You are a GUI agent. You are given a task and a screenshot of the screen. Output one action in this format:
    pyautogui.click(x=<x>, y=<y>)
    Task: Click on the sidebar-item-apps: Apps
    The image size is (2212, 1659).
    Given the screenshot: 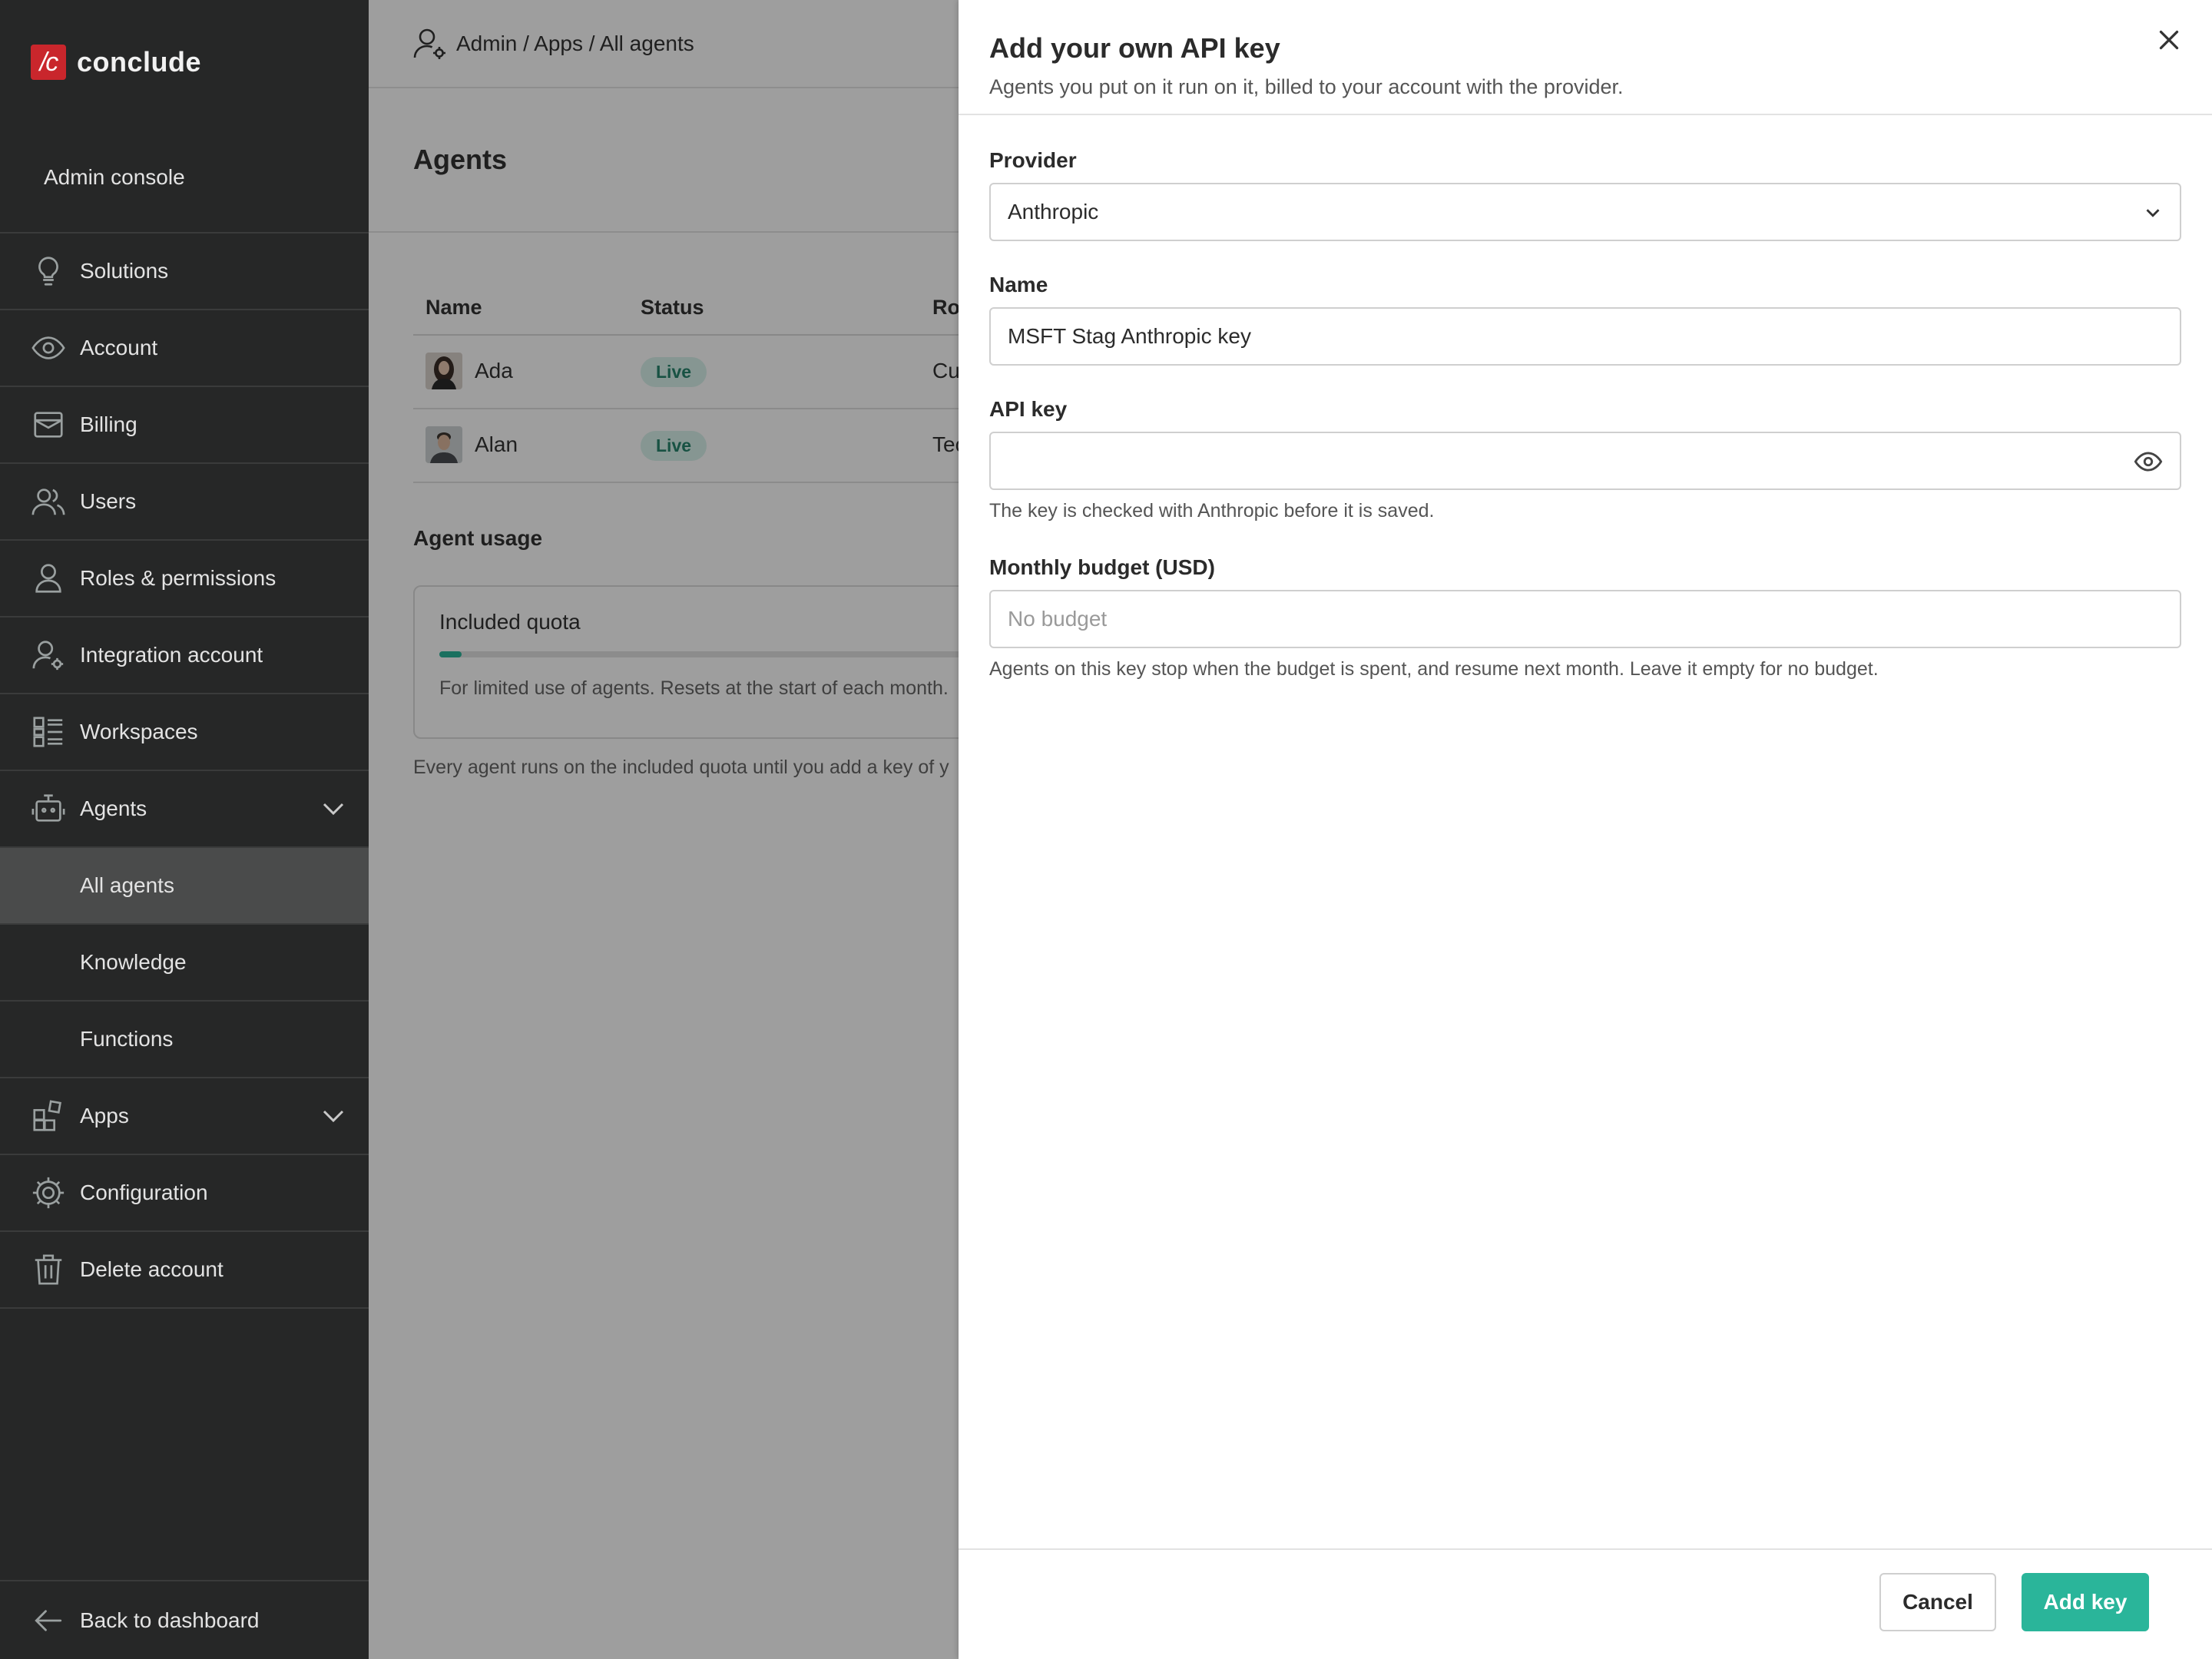 What is the action you would take?
    pyautogui.click(x=184, y=1116)
    